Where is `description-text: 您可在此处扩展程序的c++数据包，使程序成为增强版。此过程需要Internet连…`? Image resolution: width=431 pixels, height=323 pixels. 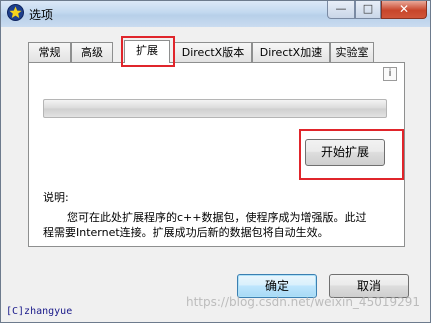
description-text: 您可在此处扩展程序的c++数据包，使程序成为增强版。此过程需要Internet连… is located at coordinates (205, 225).